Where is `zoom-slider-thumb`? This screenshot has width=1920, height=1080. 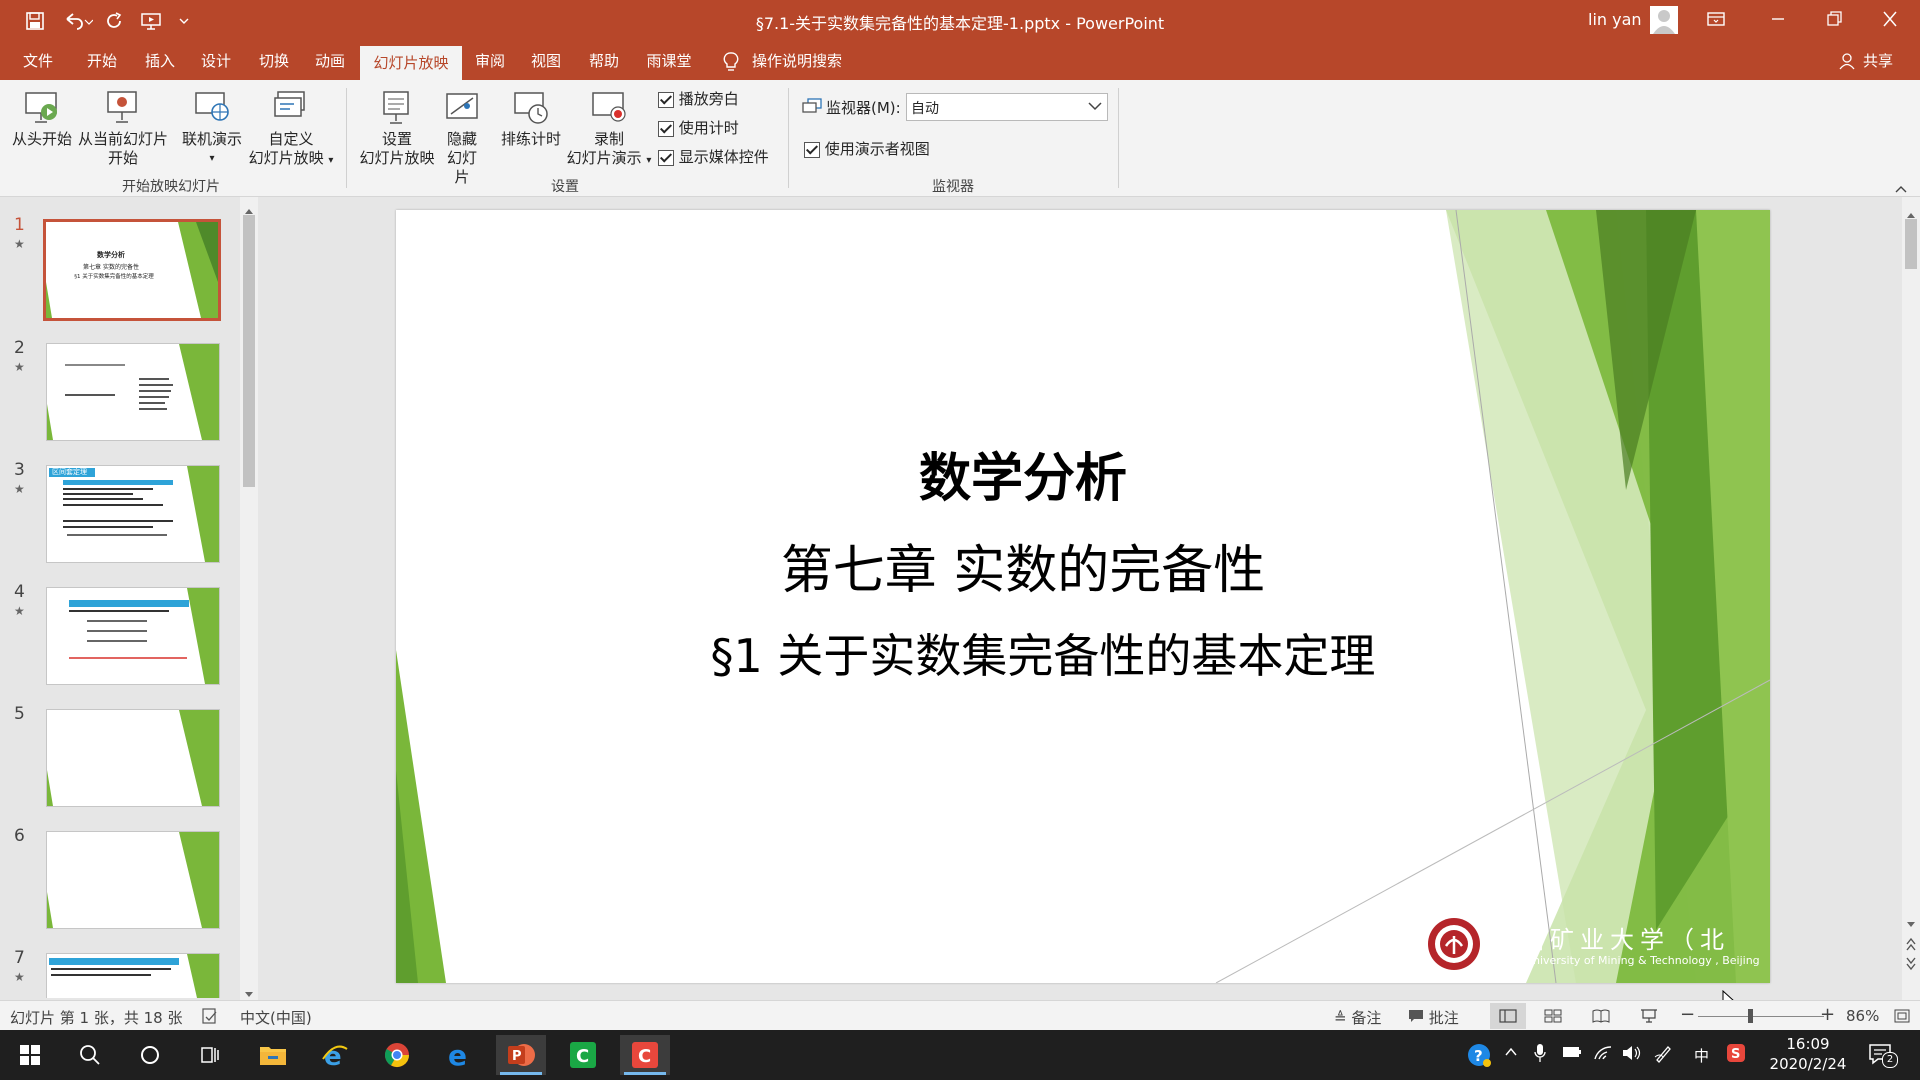
zoom-slider-thumb is located at coordinates (1750, 1016).